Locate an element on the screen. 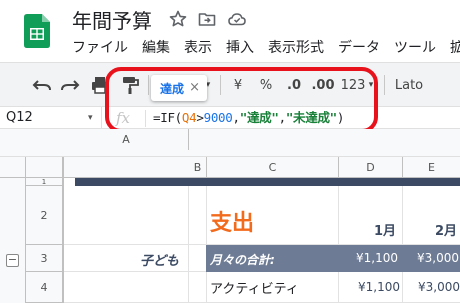 This screenshot has height=303, width=460. menu-tools: ツール is located at coordinates (415, 48).